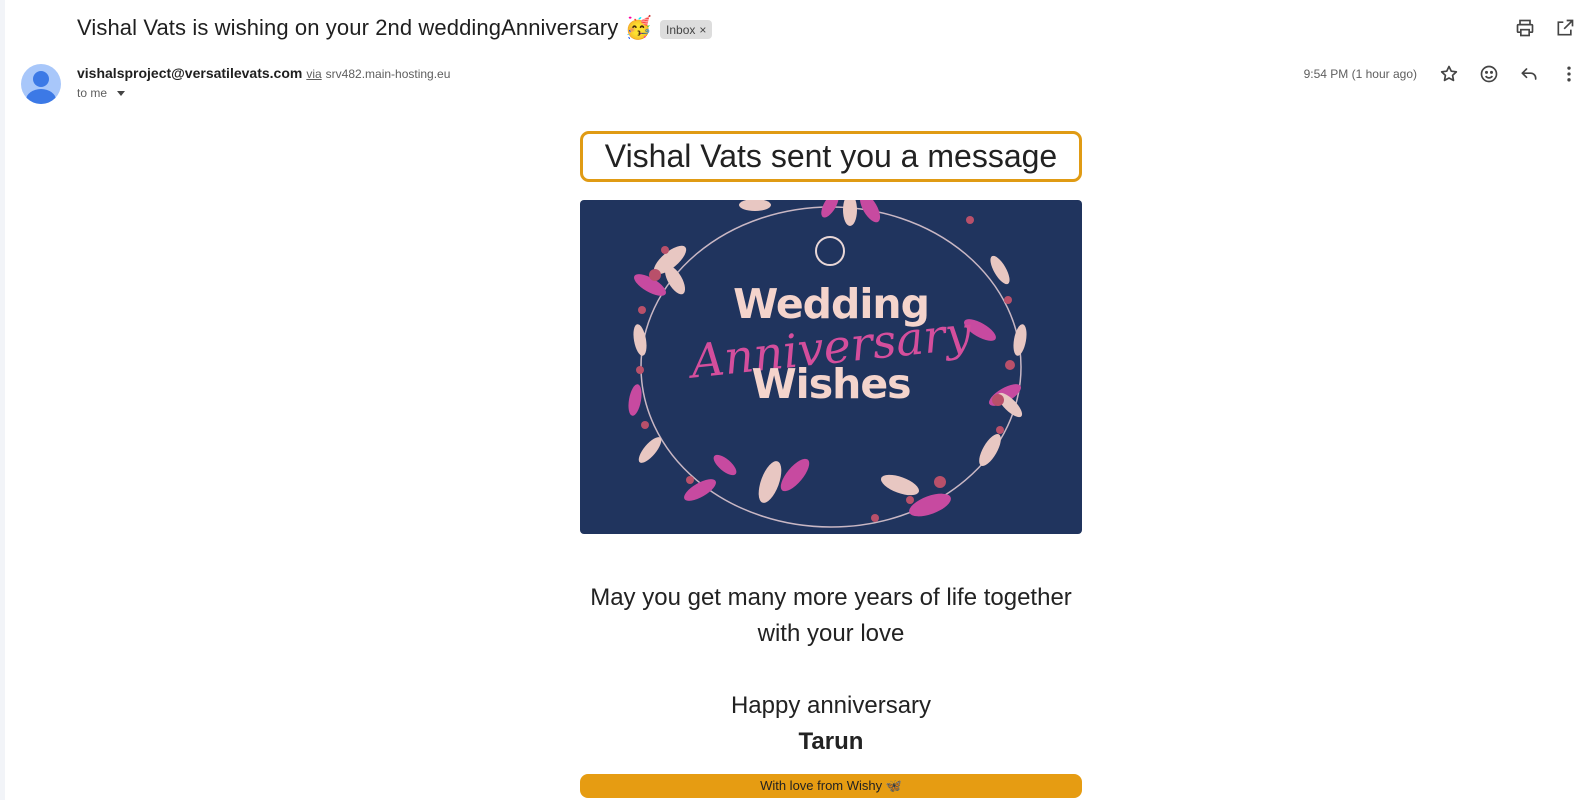 The height and width of the screenshot is (800, 1595). What do you see at coordinates (830, 251) in the screenshot?
I see `bouquet-icon` at bounding box center [830, 251].